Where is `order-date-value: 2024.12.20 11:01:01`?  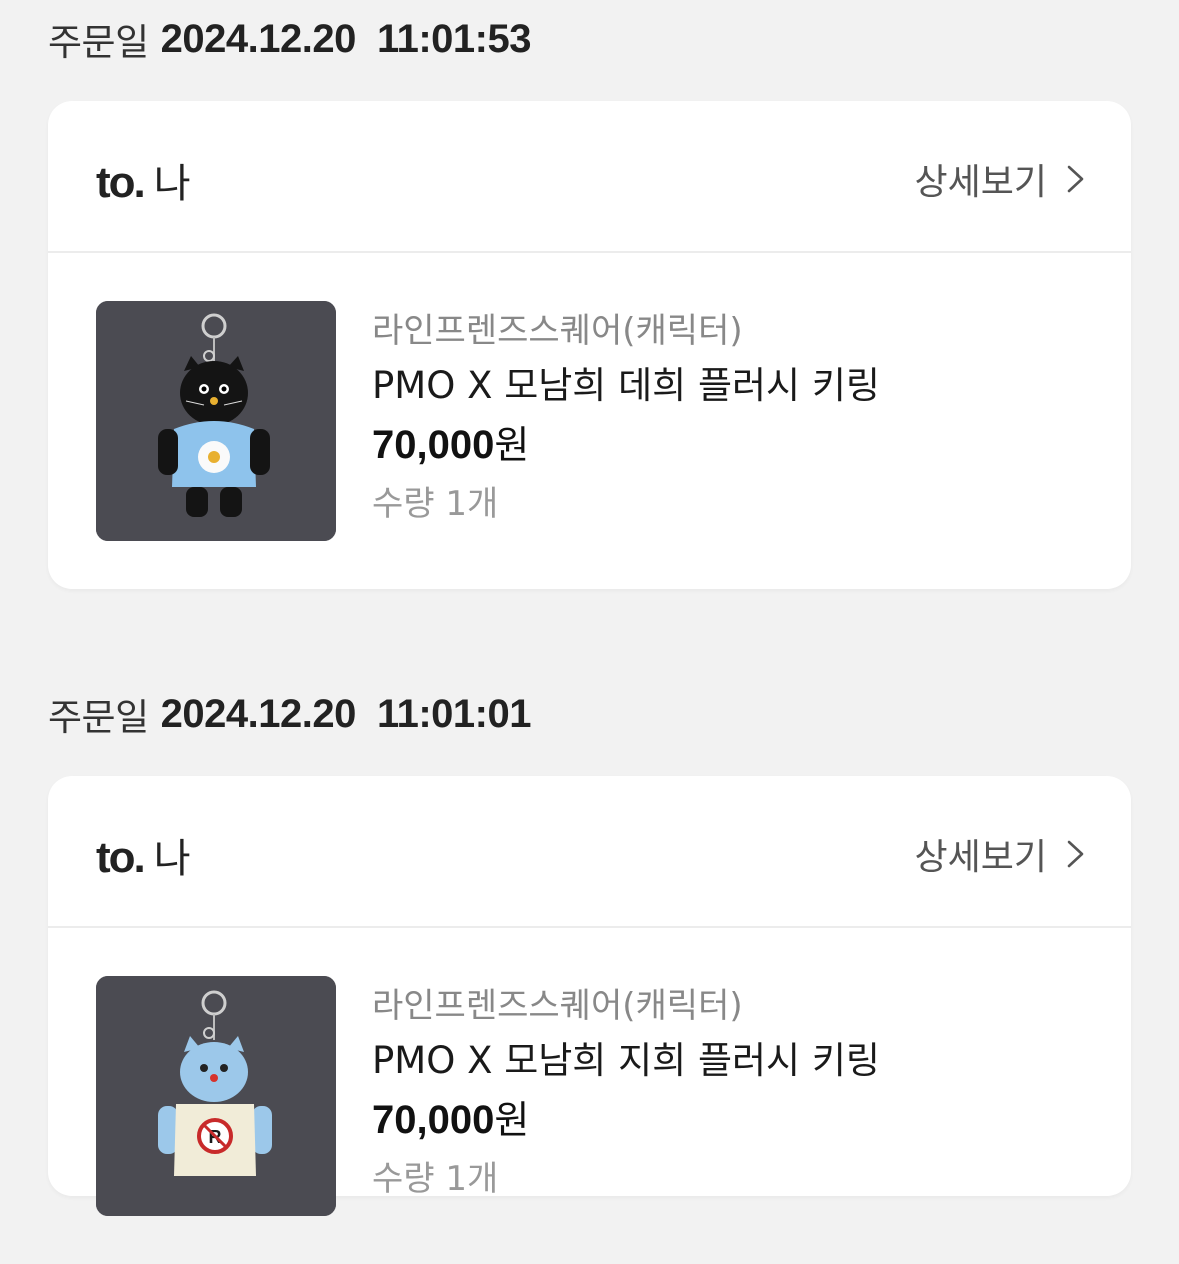
order-date-value: 2024.12.20 11:01:01 is located at coordinates (346, 713).